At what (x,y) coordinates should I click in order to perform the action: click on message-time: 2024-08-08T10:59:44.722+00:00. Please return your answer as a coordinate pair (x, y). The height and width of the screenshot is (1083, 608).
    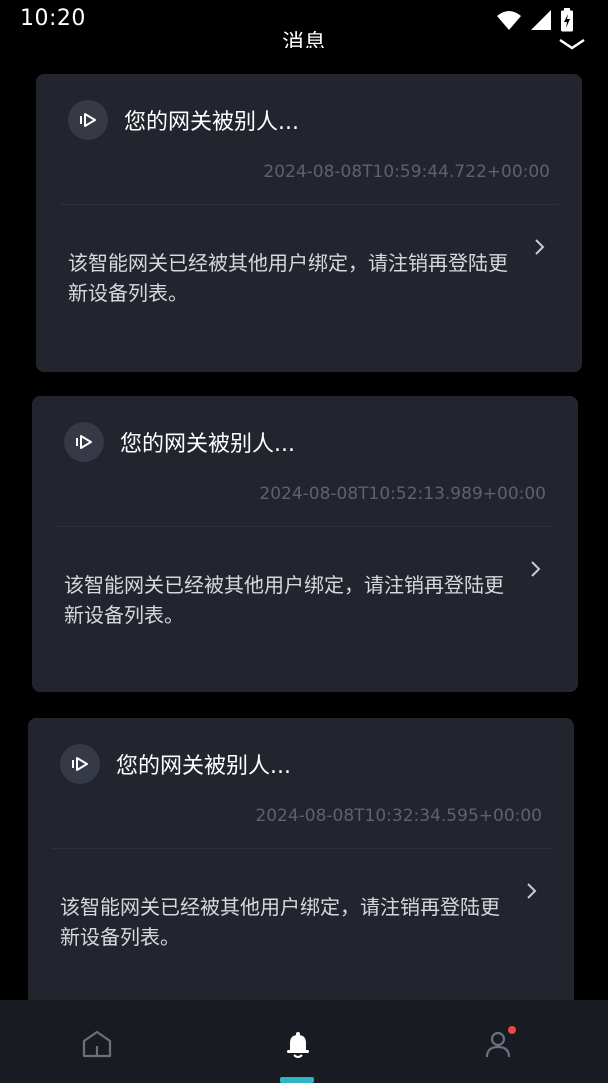
    Looking at the image, I should click on (406, 172).